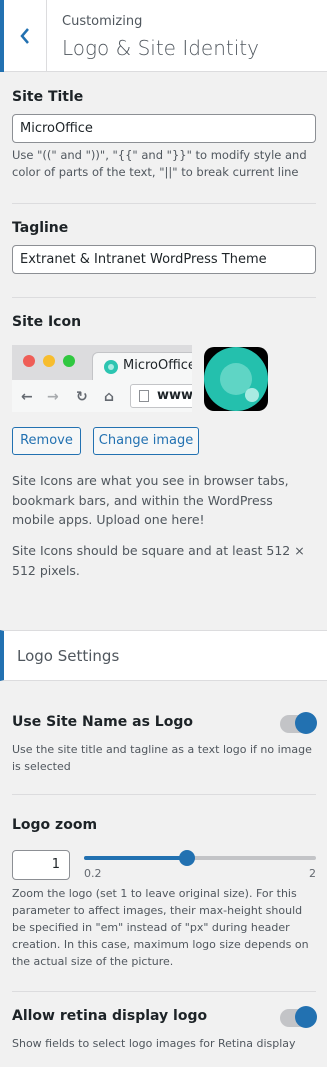  I want to click on browser-tab: MicroOffice, so click(142, 366).